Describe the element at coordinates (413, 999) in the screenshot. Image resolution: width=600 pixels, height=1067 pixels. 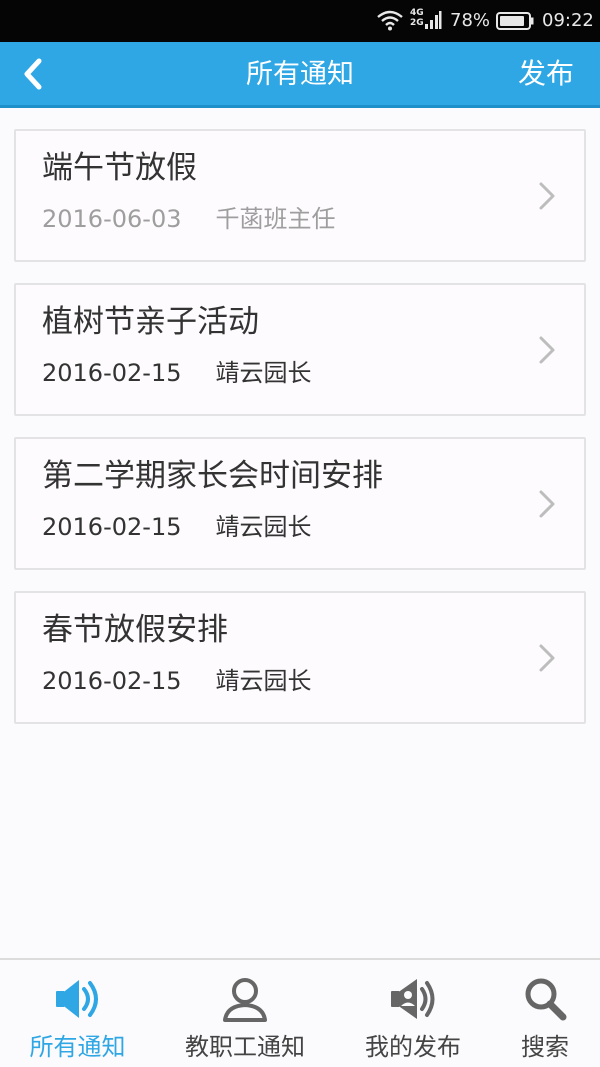
I see `speaker-person-icon` at that location.